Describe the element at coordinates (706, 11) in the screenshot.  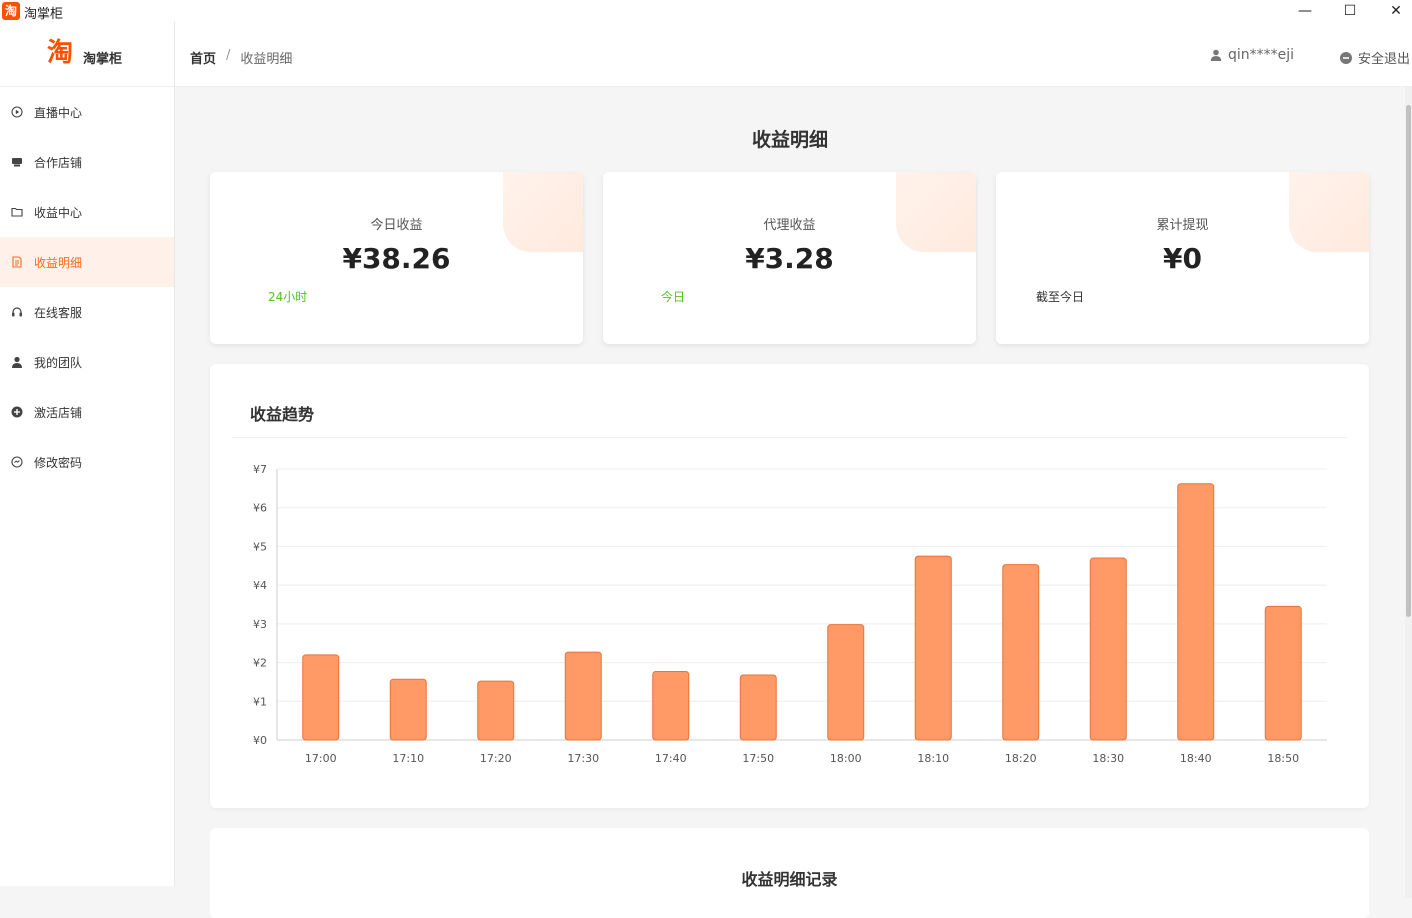
I see `window-titlebar: 淘 淘掌柜 — ☐ ✕` at that location.